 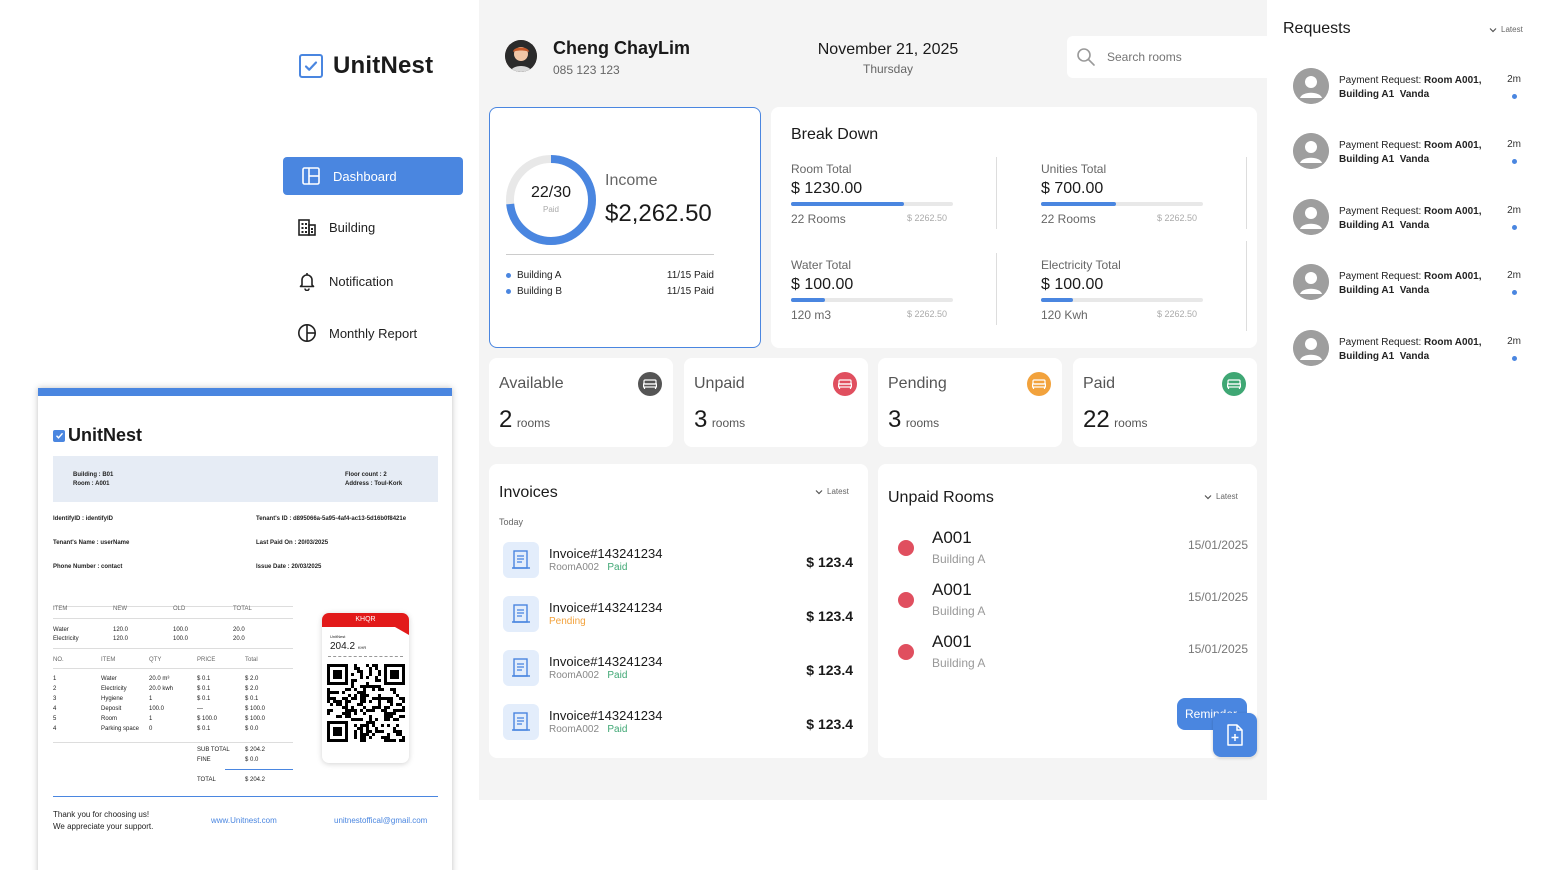 What do you see at coordinates (829, 724) in the screenshot?
I see `invoice-amount: $ 123.4` at bounding box center [829, 724].